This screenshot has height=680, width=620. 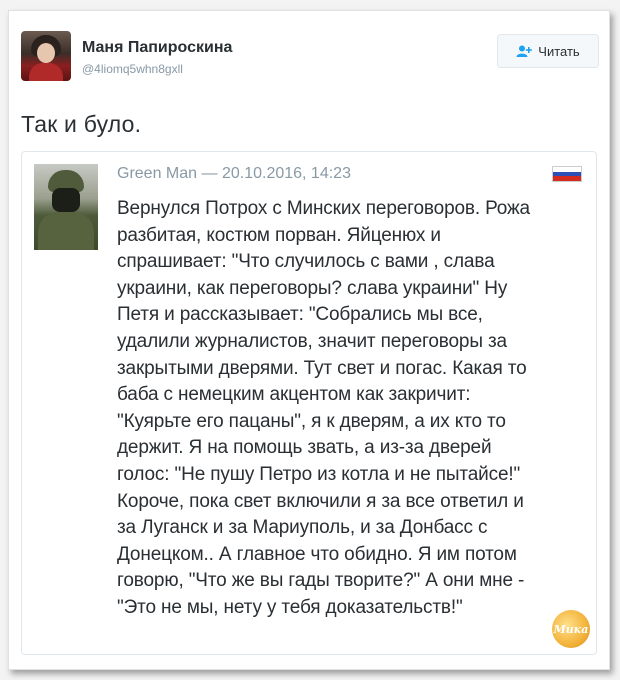 What do you see at coordinates (286, 173) in the screenshot?
I see `quoted-timestamp: 20.10.2016, 14:23` at bounding box center [286, 173].